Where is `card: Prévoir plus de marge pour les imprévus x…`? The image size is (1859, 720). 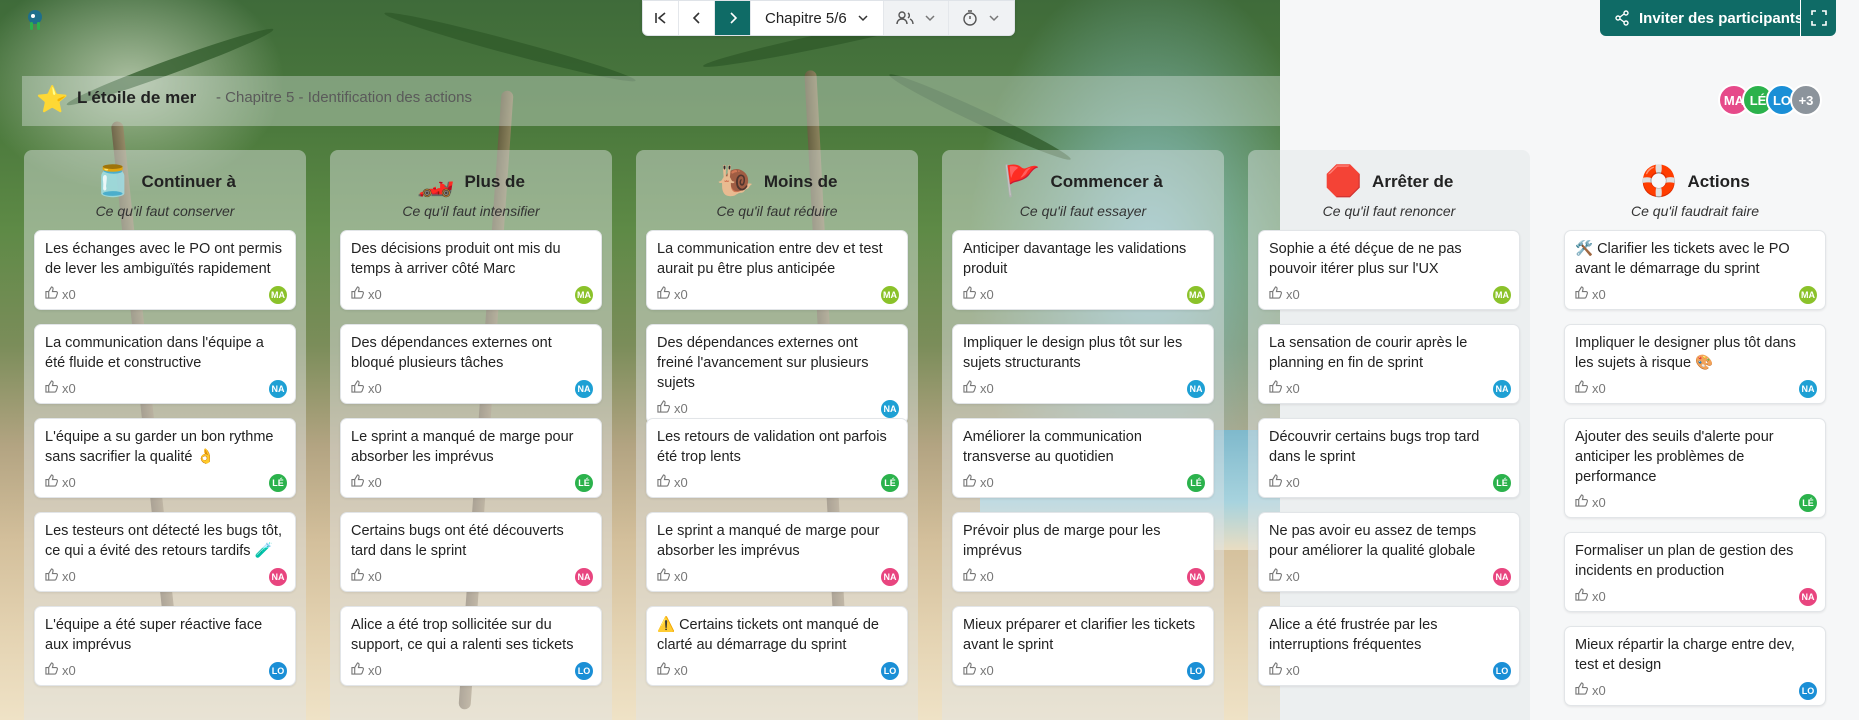 card: Prévoir plus de marge pour les imprévus x… is located at coordinates (1083, 552).